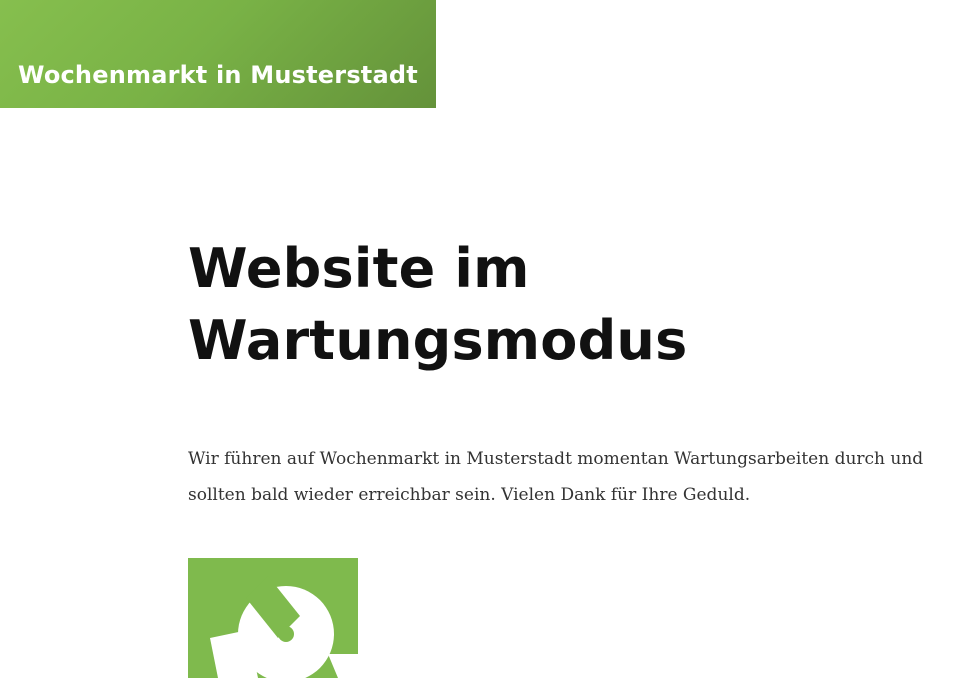  What do you see at coordinates (438, 304) in the screenshot?
I see `page-title: Website im Wartungsmodus` at bounding box center [438, 304].